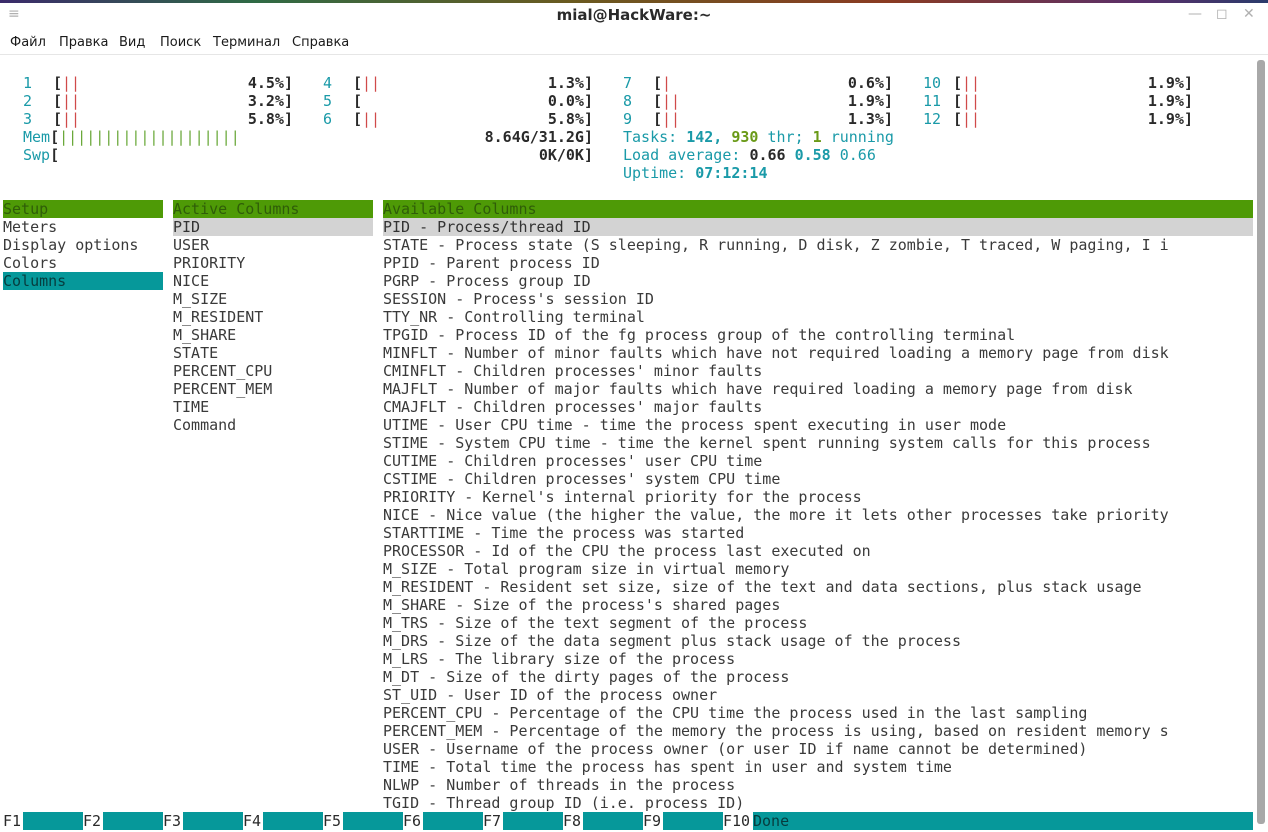 This screenshot has width=1268, height=832. Describe the element at coordinates (222, 371) in the screenshot. I see `active-column-item: PERCENT_CPU` at that location.